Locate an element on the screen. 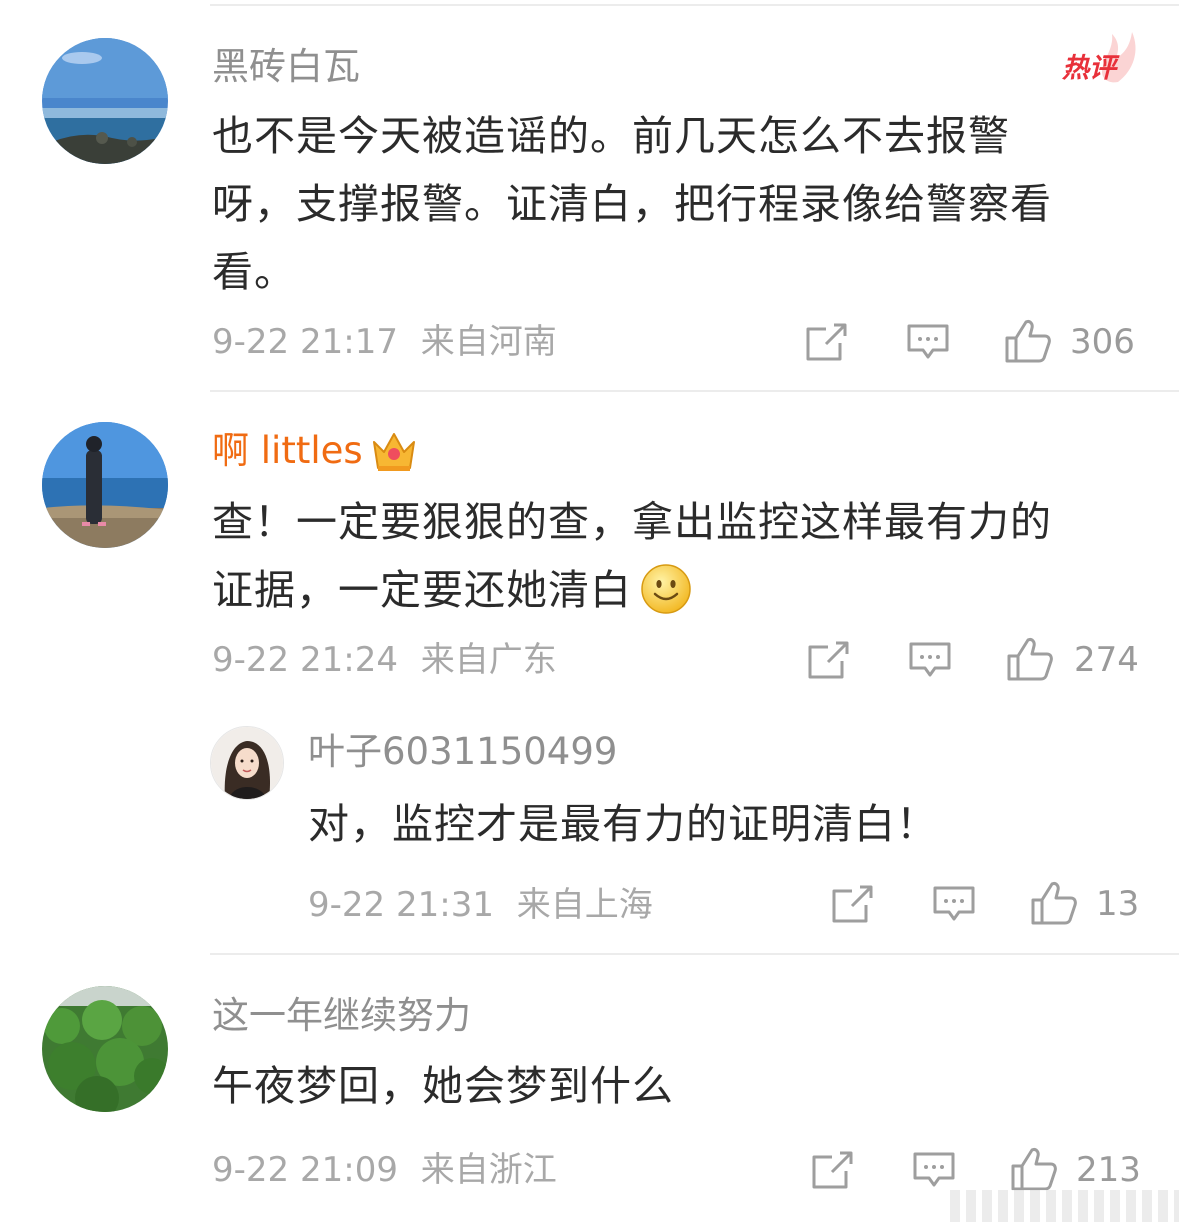  like-count: 13 is located at coordinates (1118, 904).